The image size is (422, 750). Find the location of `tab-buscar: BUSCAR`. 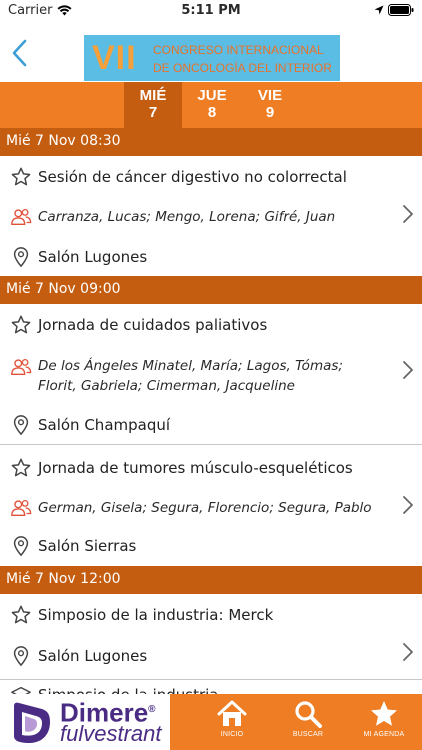

tab-buscar: BUSCAR is located at coordinates (308, 722).